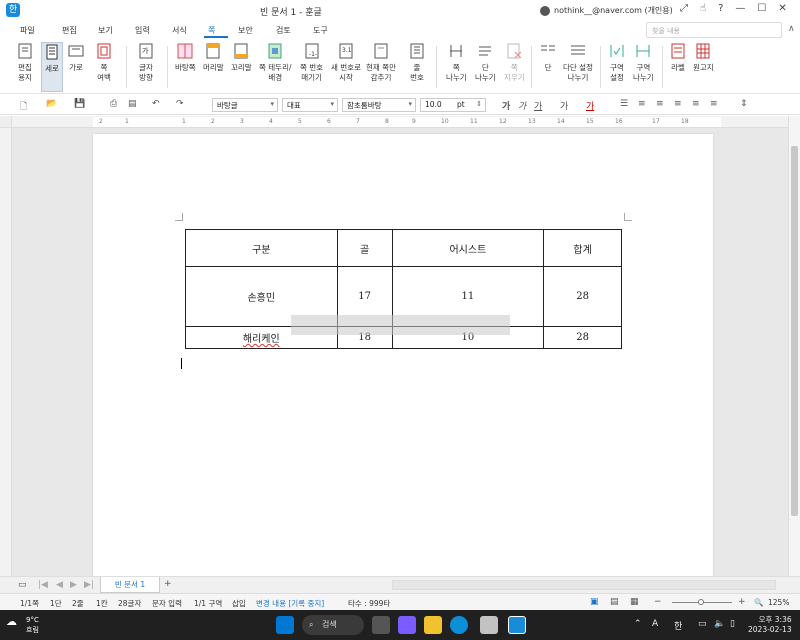  Describe the element at coordinates (22, 625) in the screenshot. I see `weather-widget: ☁ 9°C 흐림` at that location.